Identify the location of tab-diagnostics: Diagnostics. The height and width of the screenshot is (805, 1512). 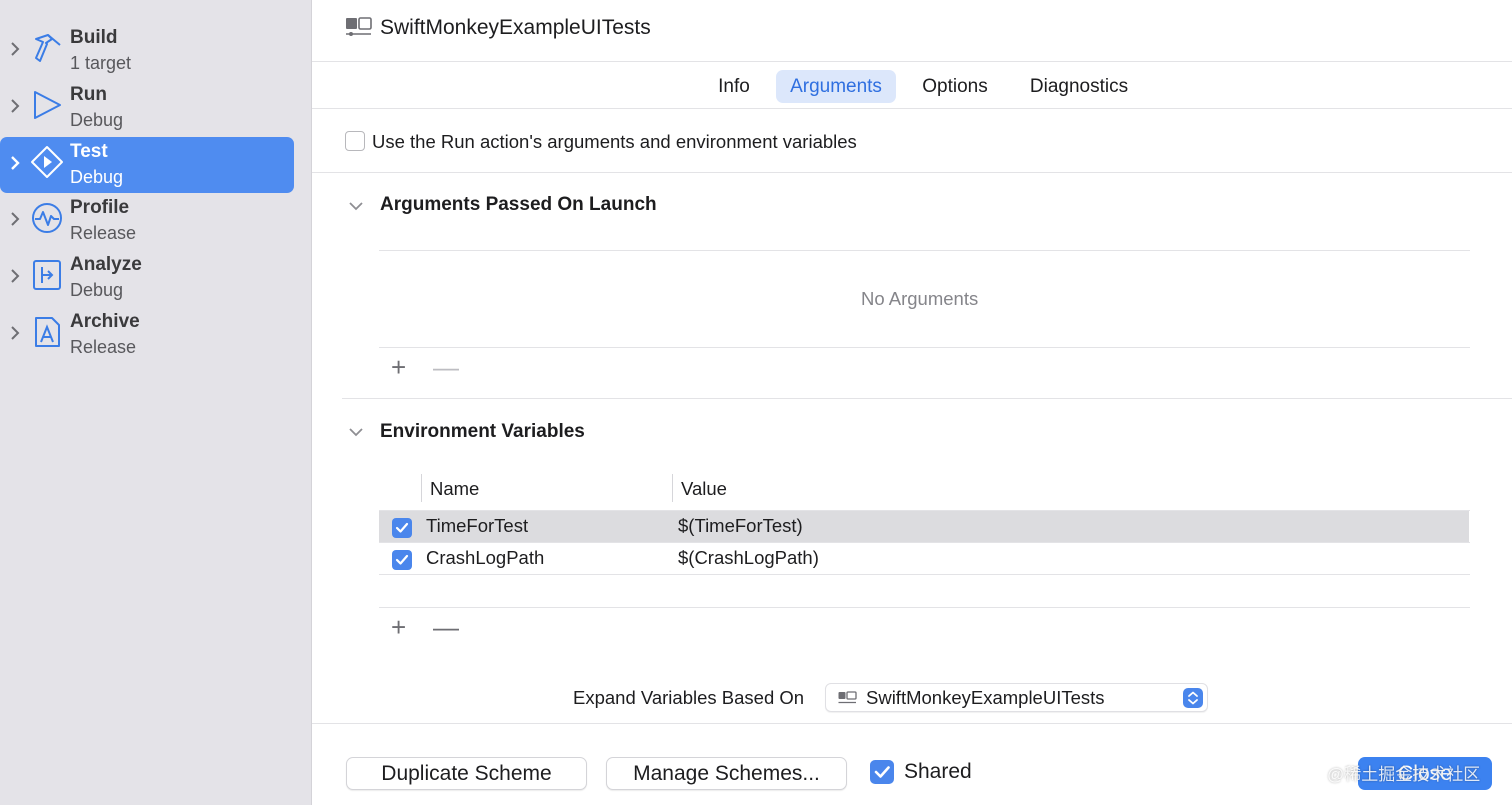
(1079, 86).